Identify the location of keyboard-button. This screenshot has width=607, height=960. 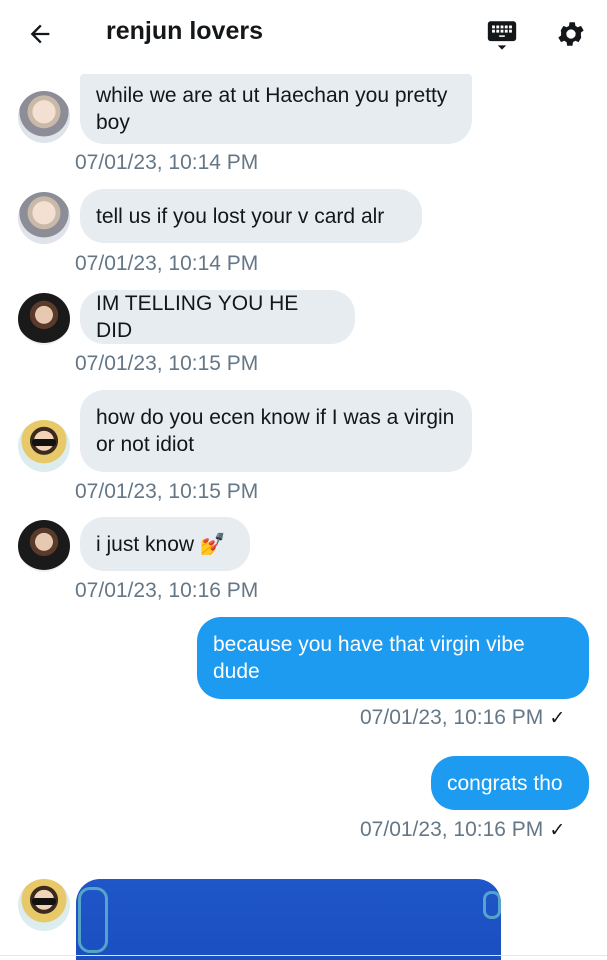
(502, 34).